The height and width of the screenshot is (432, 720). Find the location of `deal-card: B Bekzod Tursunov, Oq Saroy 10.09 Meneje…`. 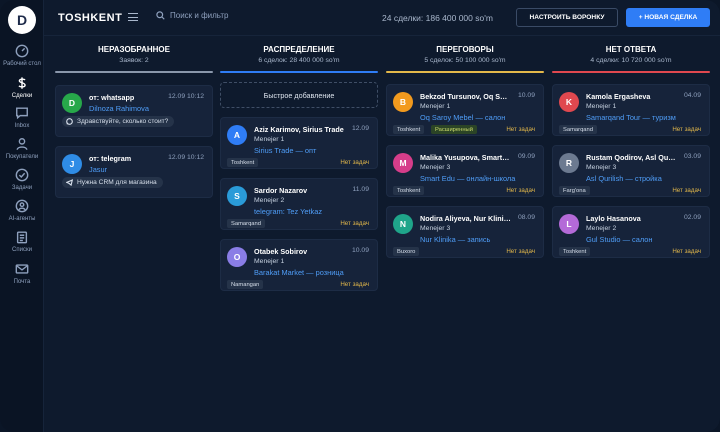

deal-card: B Bekzod Tursunov, Oq Saroy 10.09 Meneje… is located at coordinates (465, 110).